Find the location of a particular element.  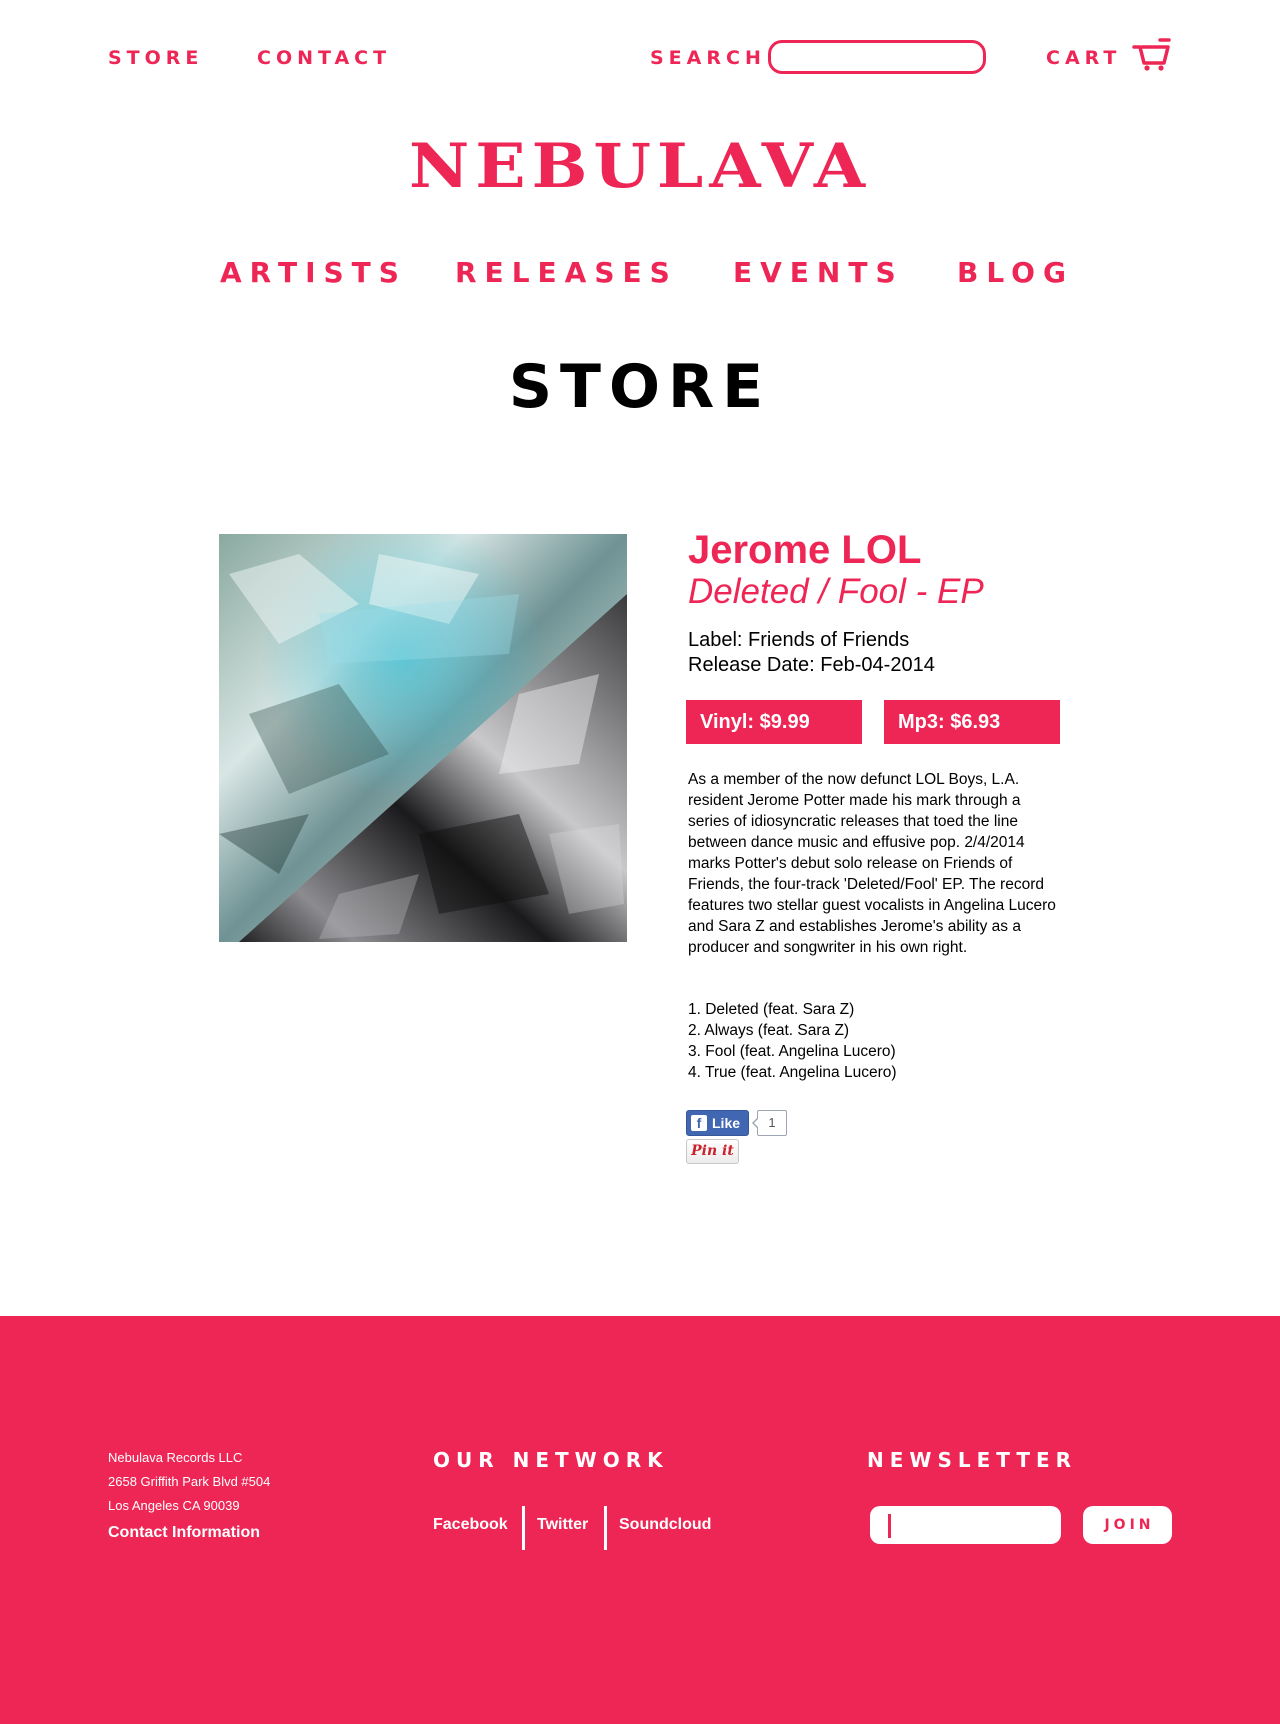

mp3-buy-button: Mp3: $6.93 is located at coordinates (972, 722).